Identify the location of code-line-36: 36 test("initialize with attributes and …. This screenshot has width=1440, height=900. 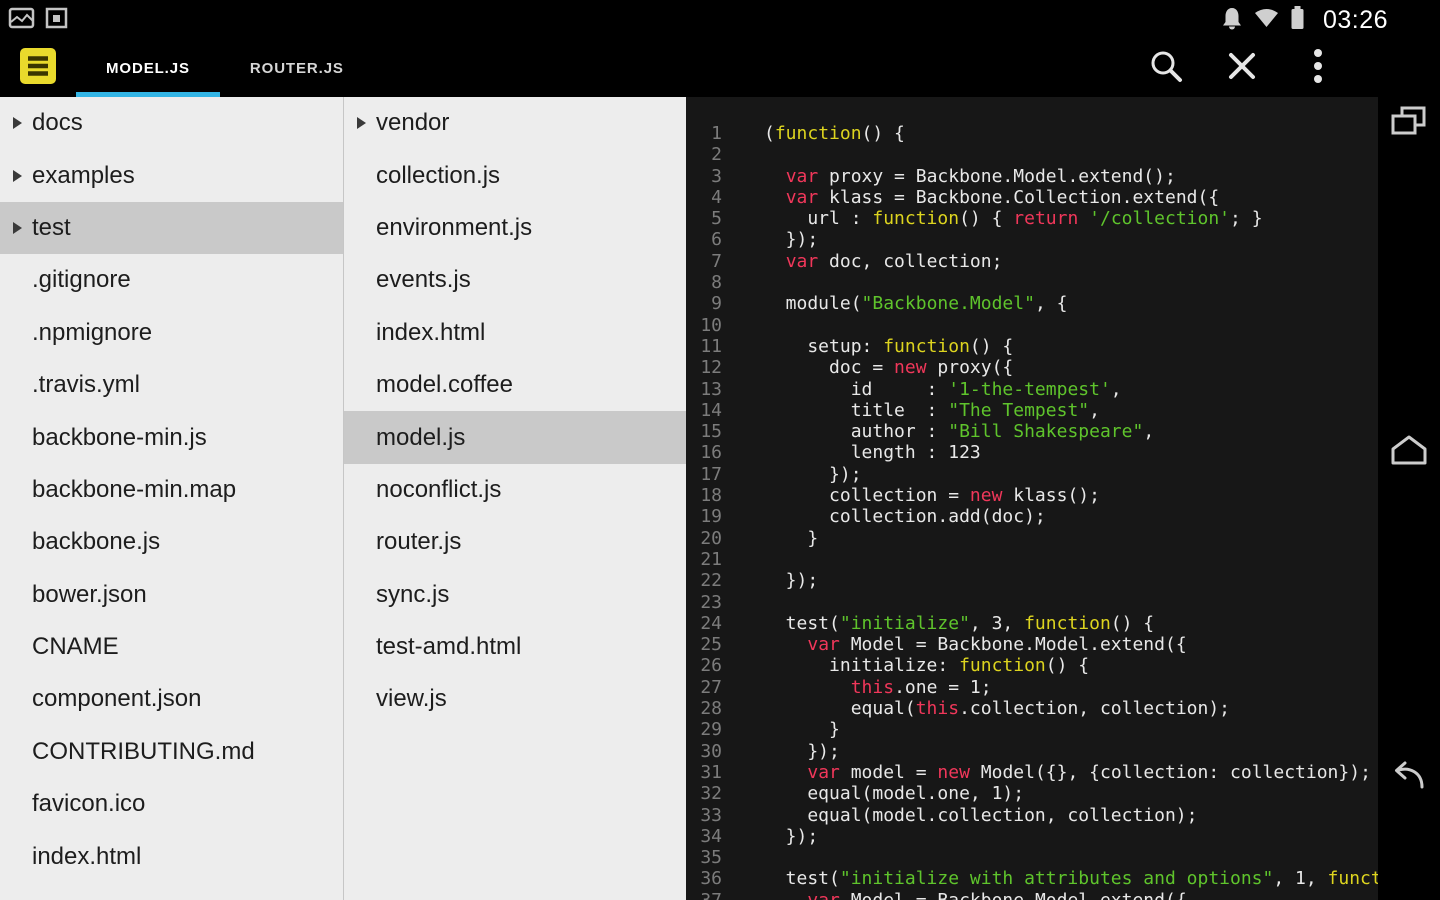
(1063, 878).